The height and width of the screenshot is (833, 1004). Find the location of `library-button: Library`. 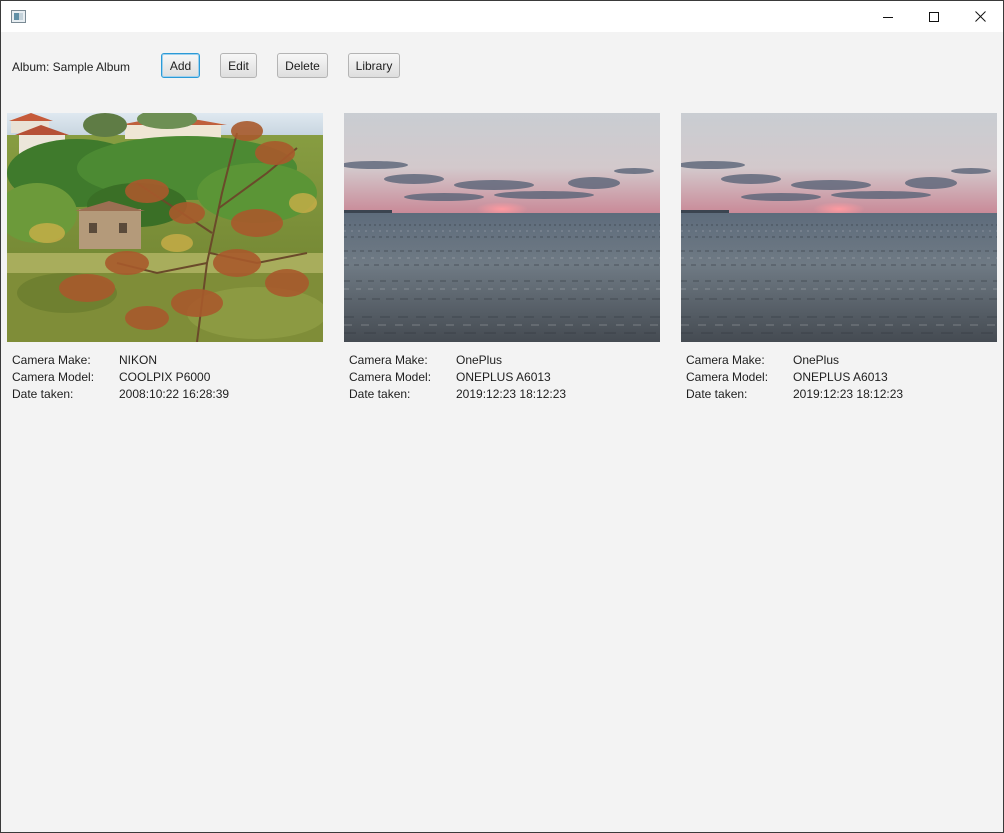

library-button: Library is located at coordinates (374, 65).